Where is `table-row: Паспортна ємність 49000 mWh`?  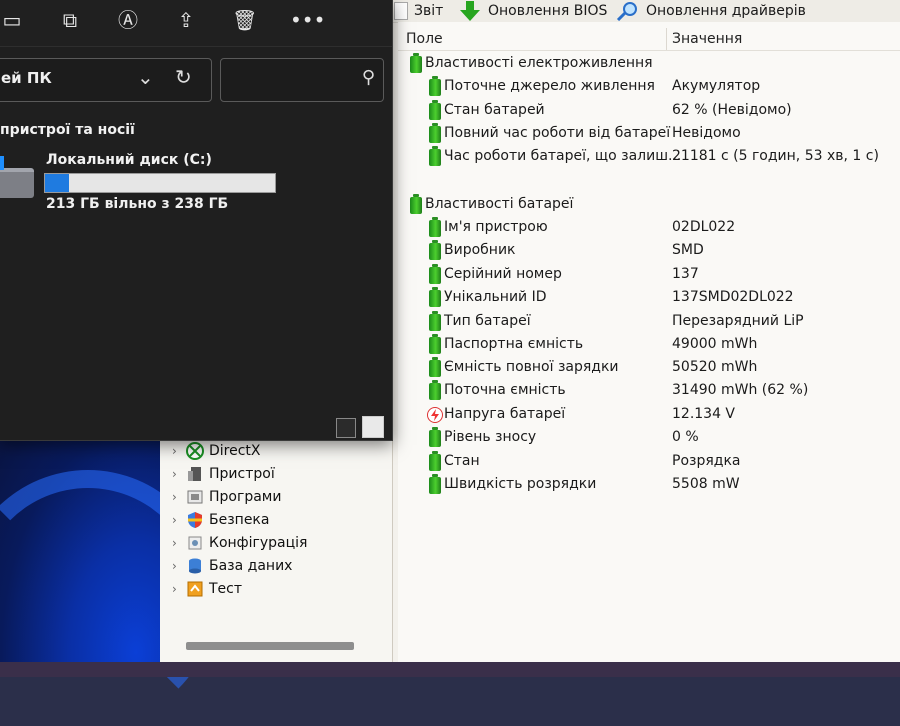 table-row: Паспортна ємність 49000 mWh is located at coordinates (649, 345).